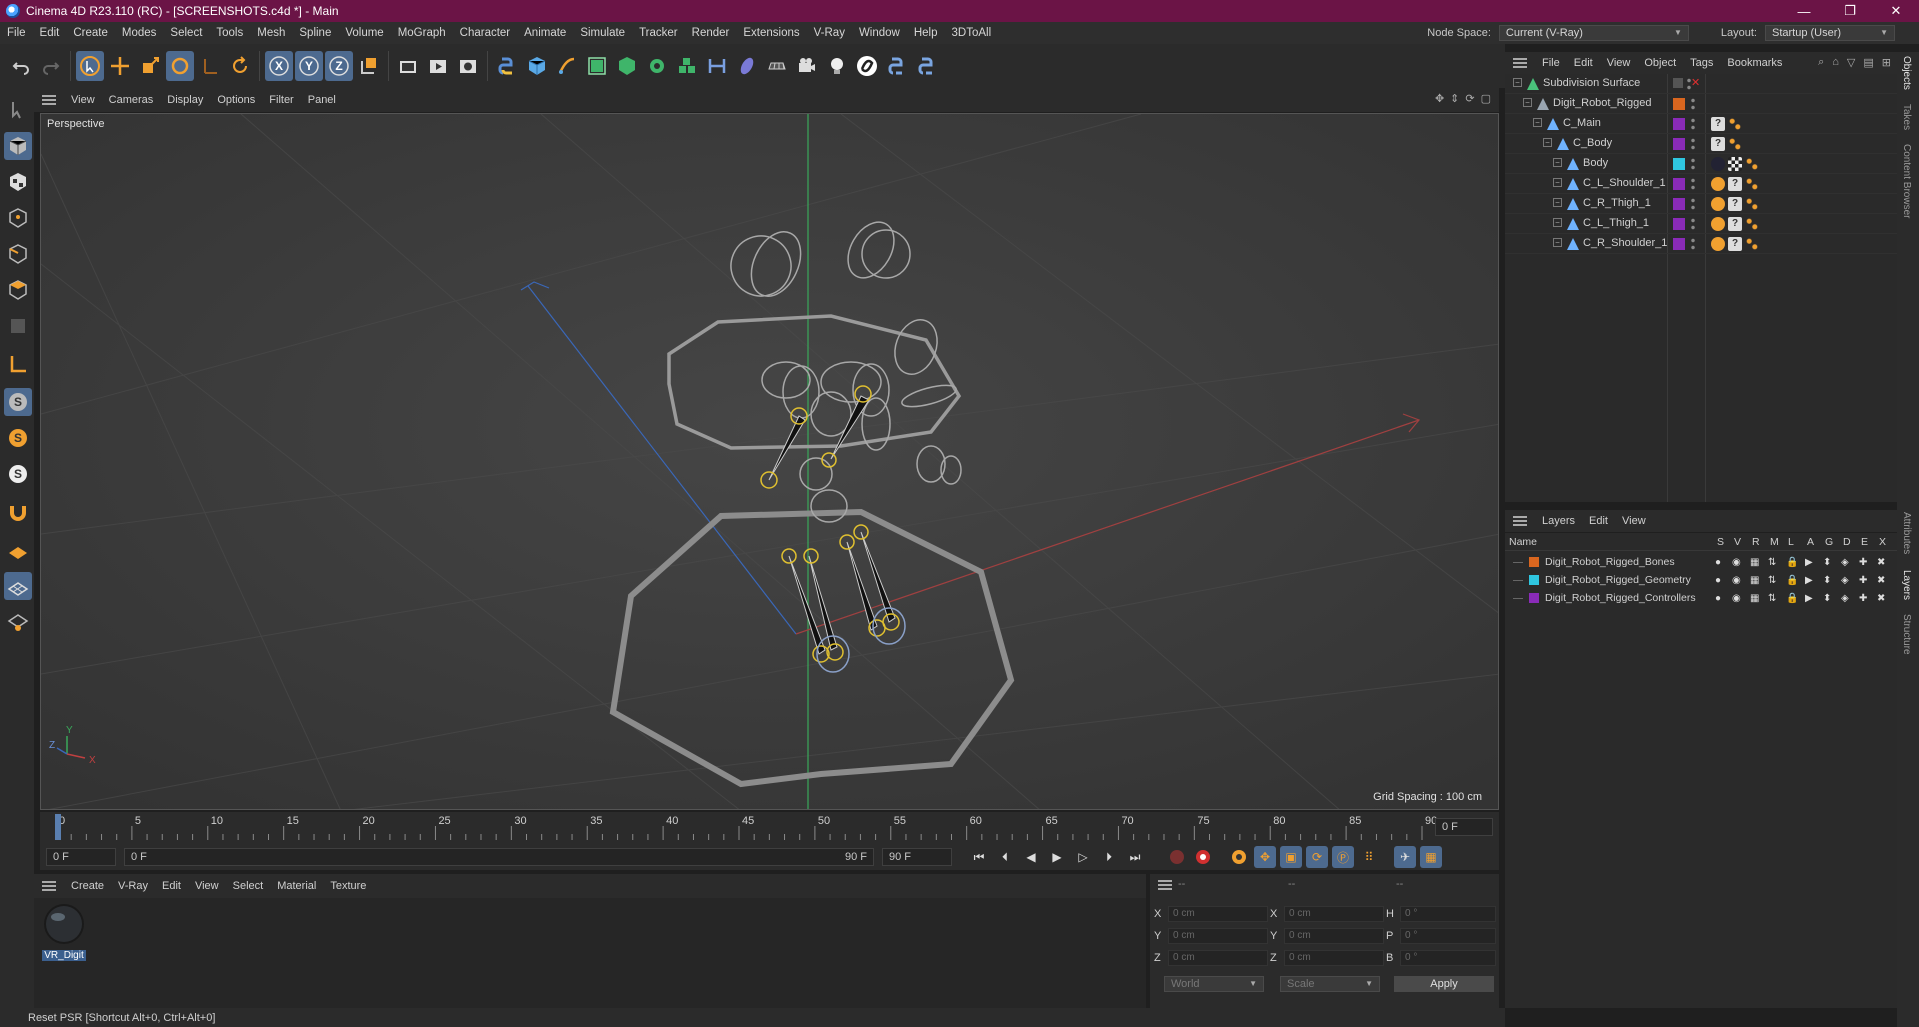 The width and height of the screenshot is (1919, 1027). Describe the element at coordinates (1804, 11) in the screenshot. I see `minimize-button: —` at that location.